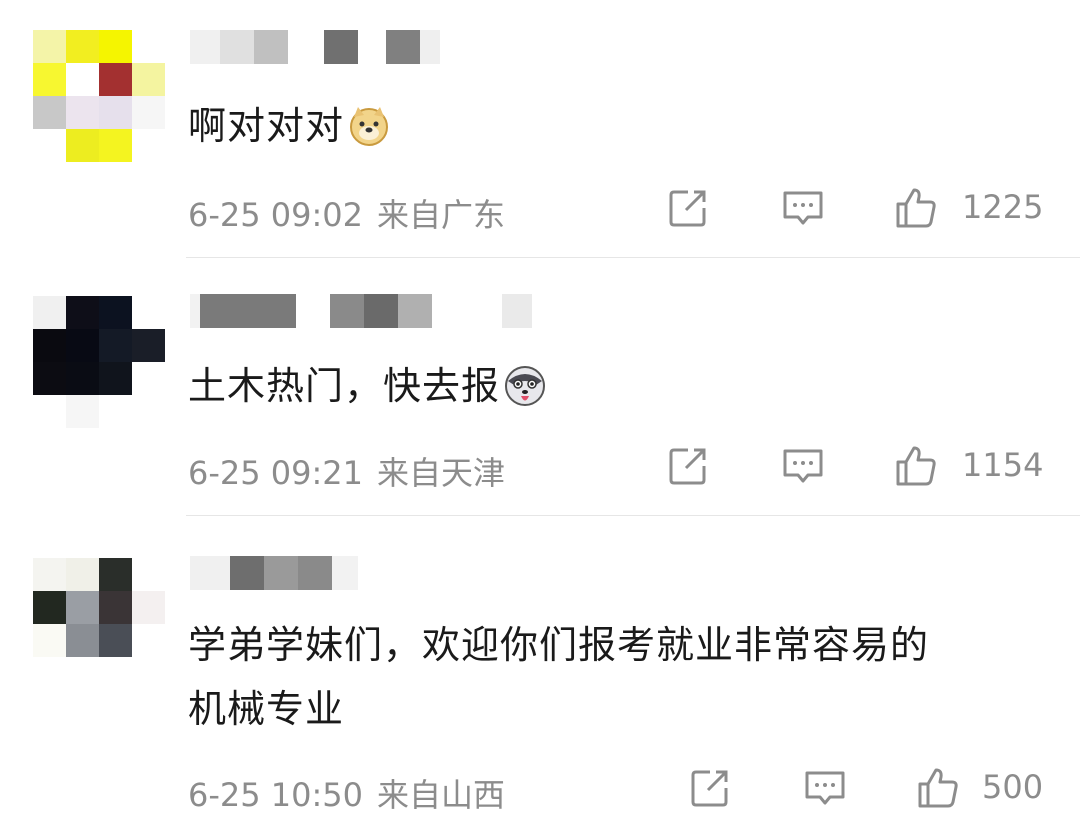  Describe the element at coordinates (1013, 787) in the screenshot. I see `like-count: 500` at that location.